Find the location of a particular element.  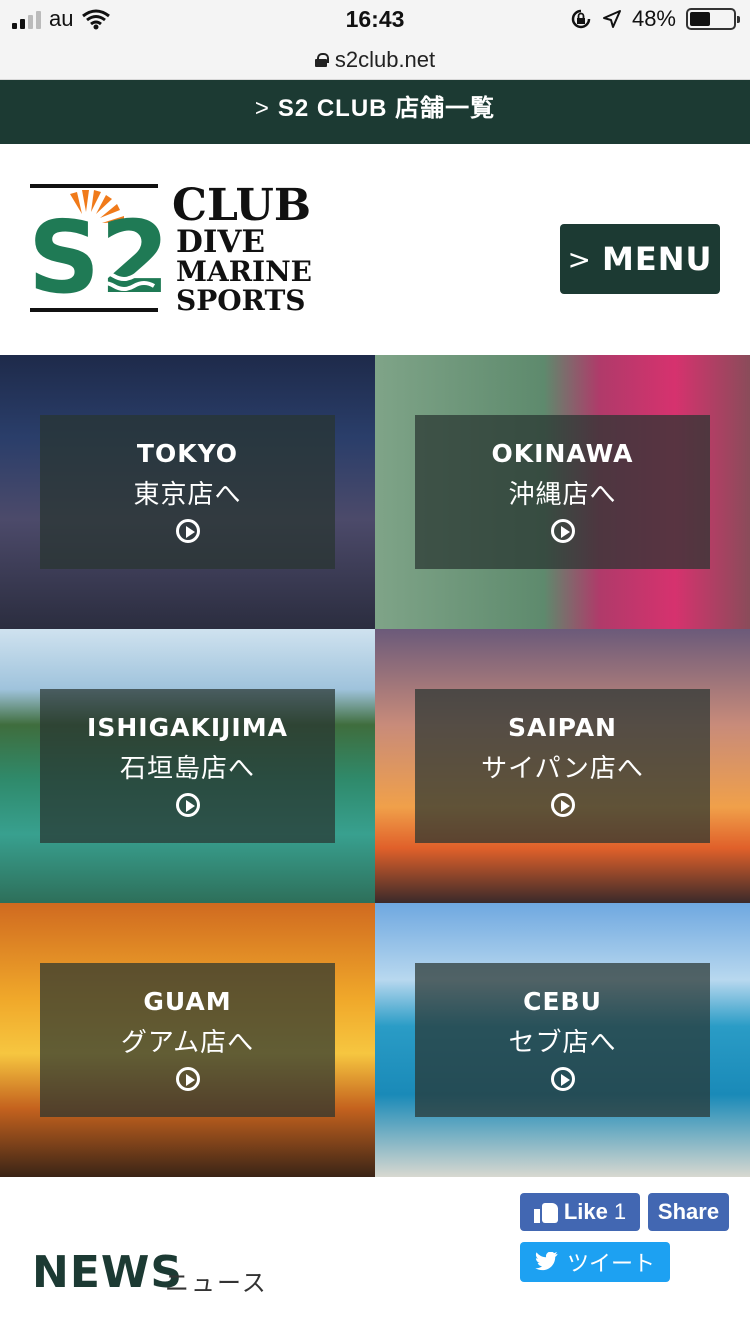

store-tile-overlay: ISHIGAKIJIMA 石垣島店へ is located at coordinates (187, 766).